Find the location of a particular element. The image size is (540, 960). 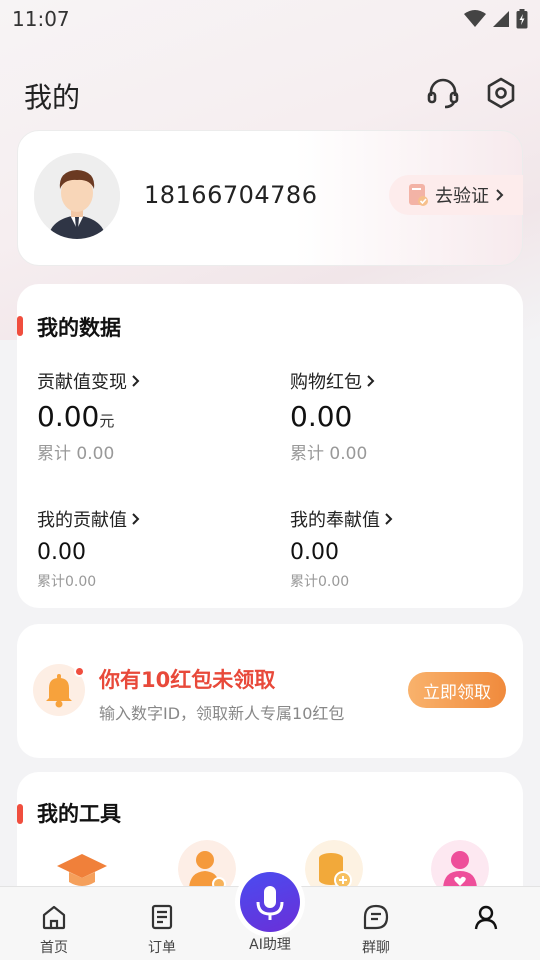

tab-profile is located at coordinates (486, 923).